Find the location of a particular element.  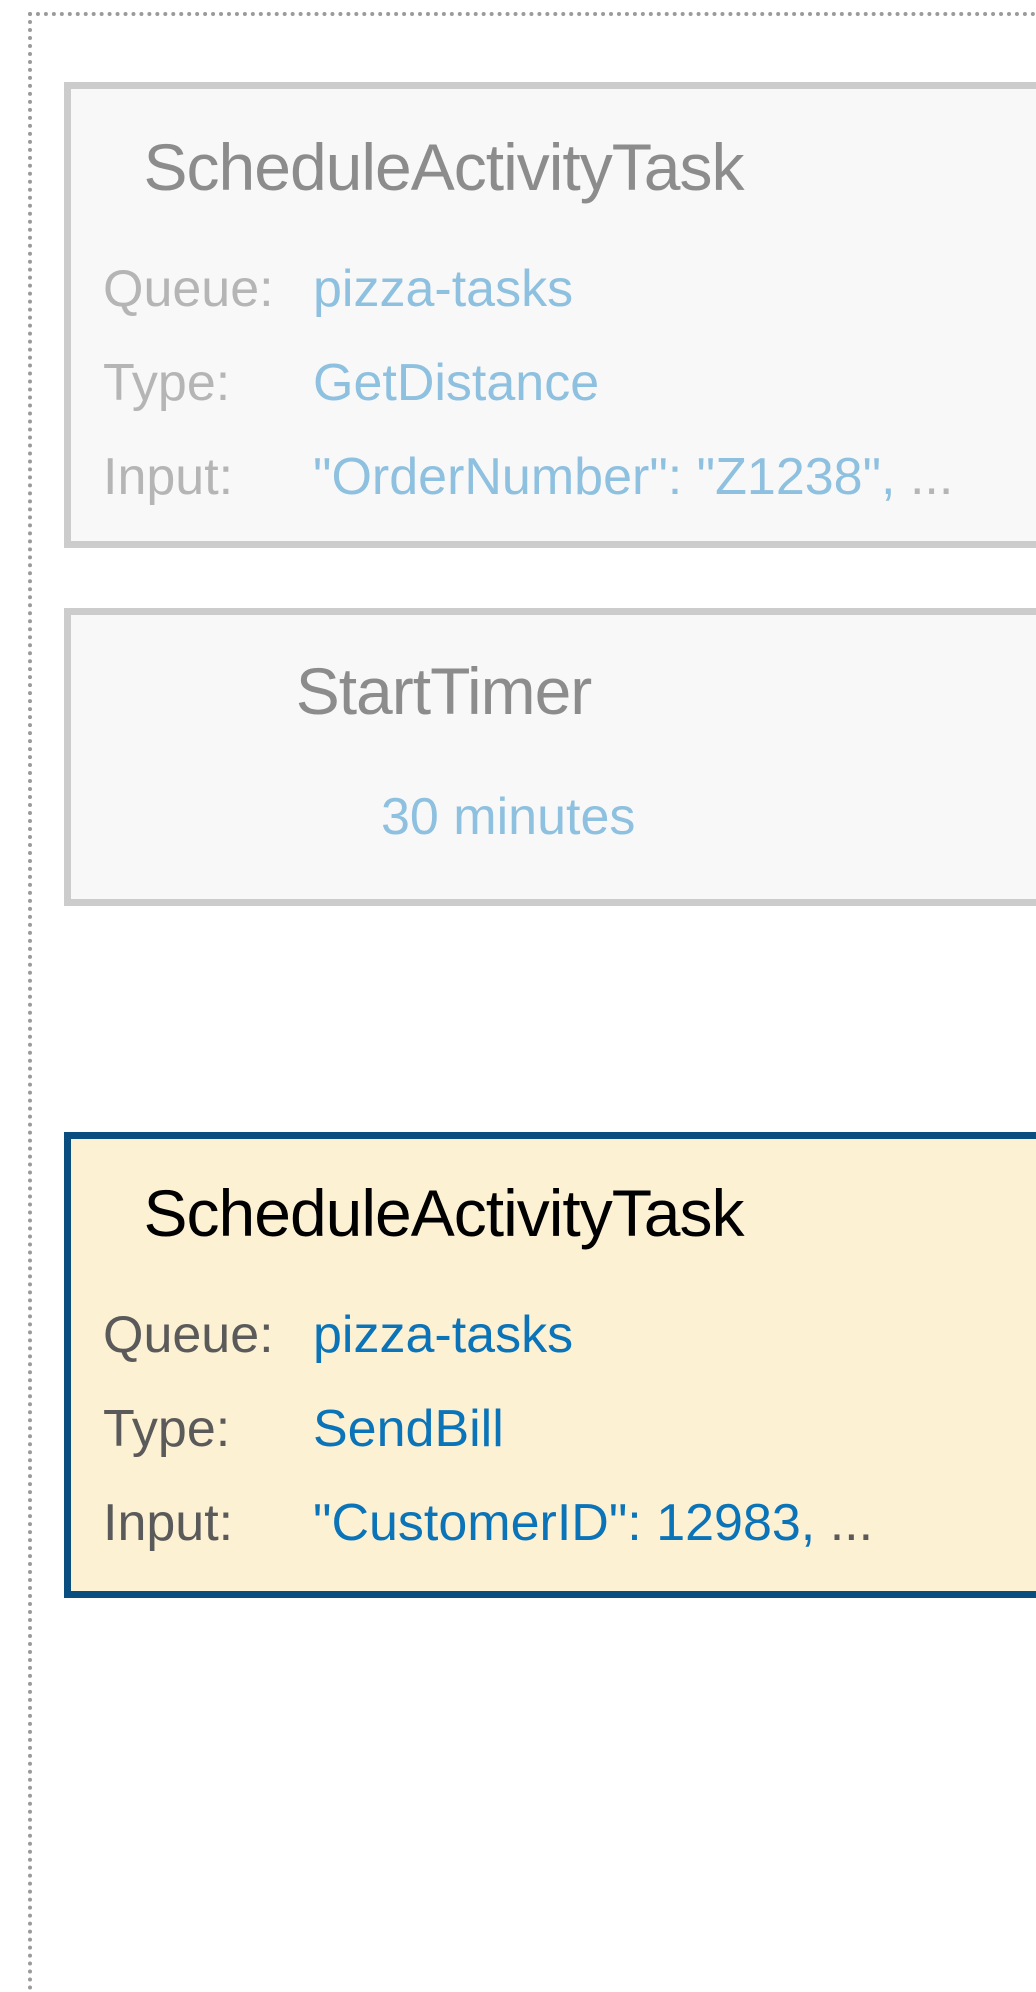

card-title: StartTimer is located at coordinates (444, 691).